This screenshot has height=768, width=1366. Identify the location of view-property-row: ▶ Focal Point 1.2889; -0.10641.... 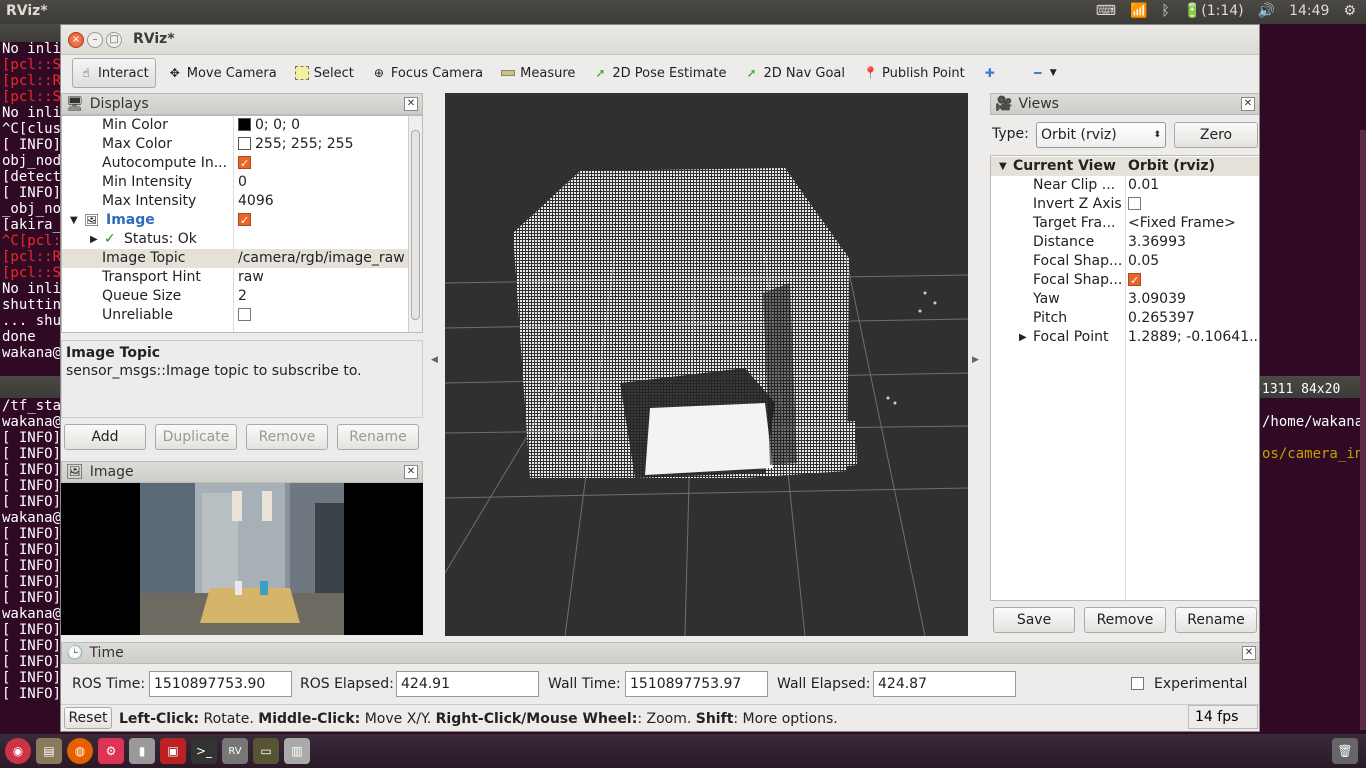
(1125, 337).